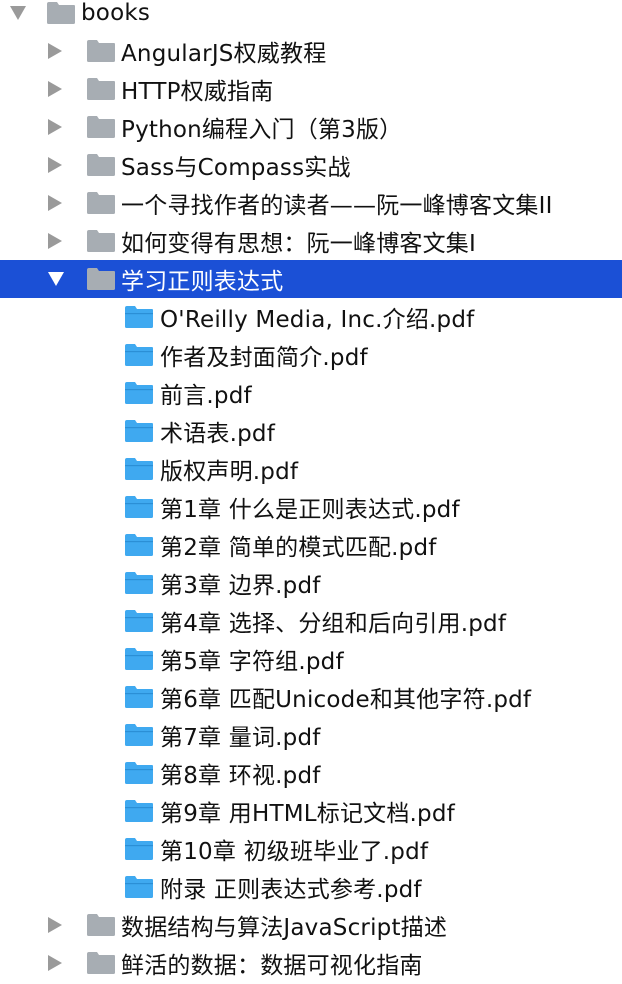  What do you see at coordinates (311, 431) in the screenshot?
I see `file-row: 术语表.pdf` at bounding box center [311, 431].